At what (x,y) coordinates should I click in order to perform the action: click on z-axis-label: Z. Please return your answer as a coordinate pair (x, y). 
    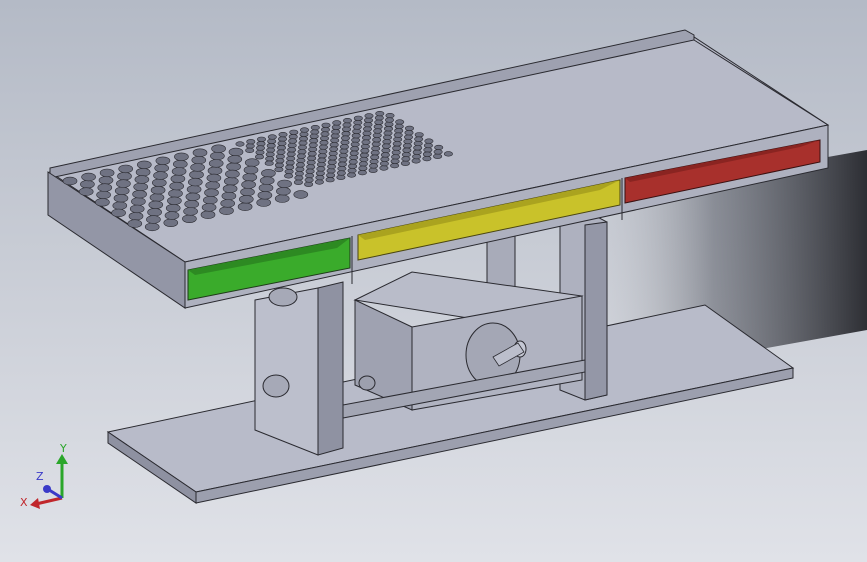
    Looking at the image, I should click on (40, 476).